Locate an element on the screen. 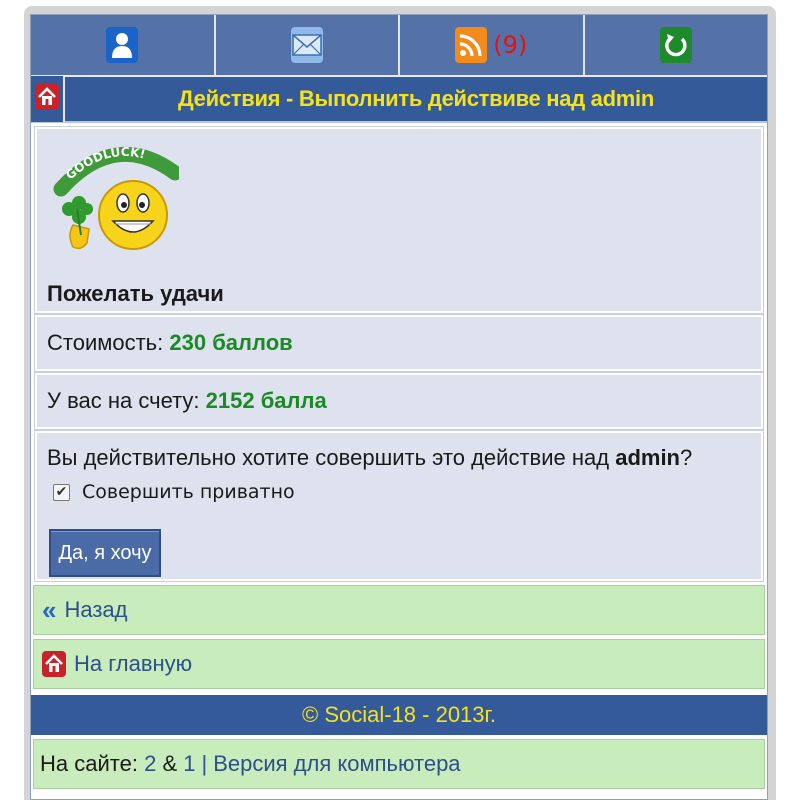 The height and width of the screenshot is (800, 800). private-option: ✔ Совершить приватно is located at coordinates (399, 492).